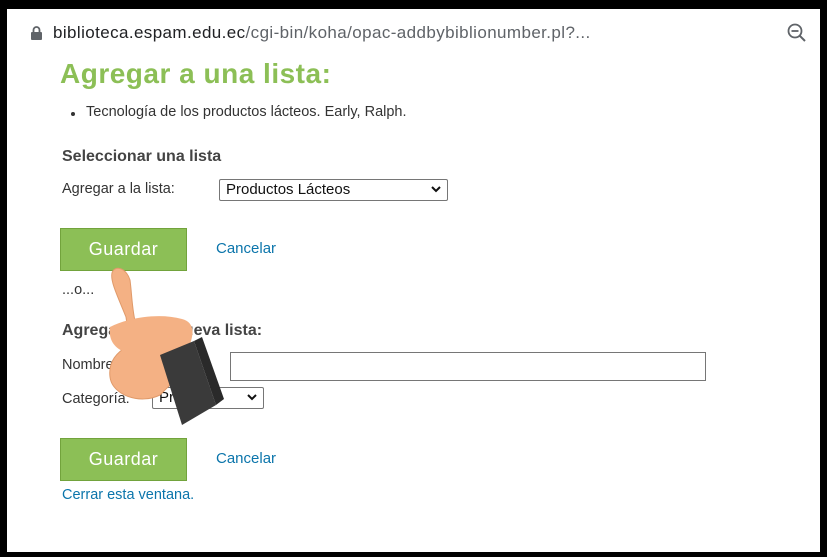 The width and height of the screenshot is (827, 557). I want to click on list-select-value: Productos Lácteos, so click(288, 189).